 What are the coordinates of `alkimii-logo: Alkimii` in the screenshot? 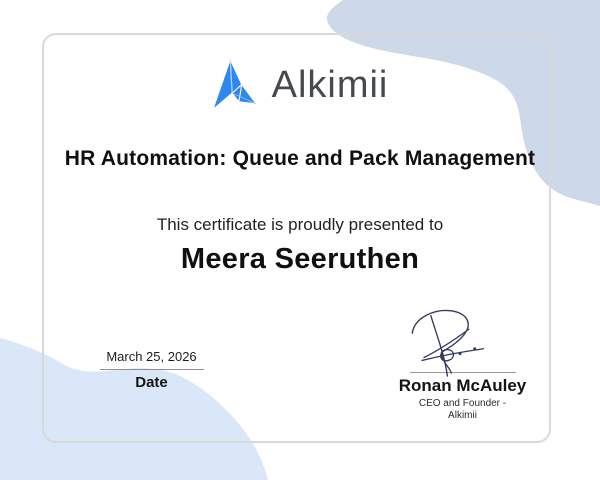 It's located at (300, 85).